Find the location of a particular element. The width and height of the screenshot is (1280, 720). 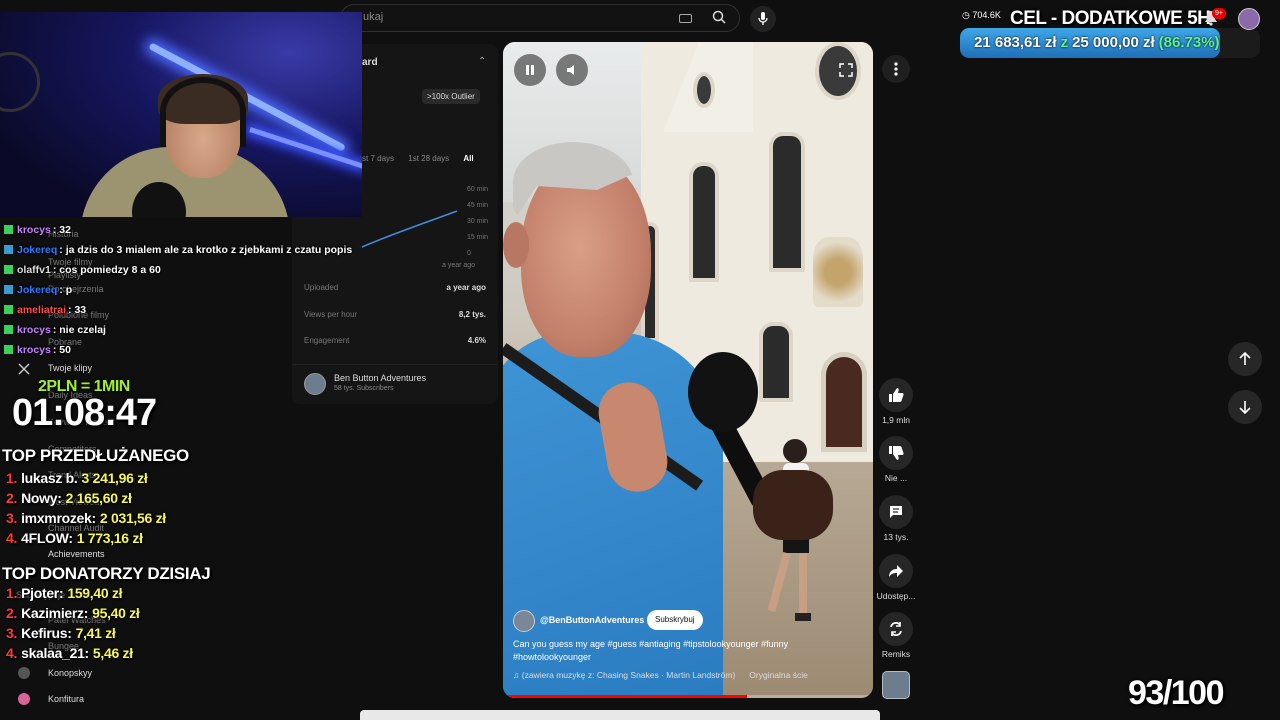

chat-text: : 50 is located at coordinates (61, 350).